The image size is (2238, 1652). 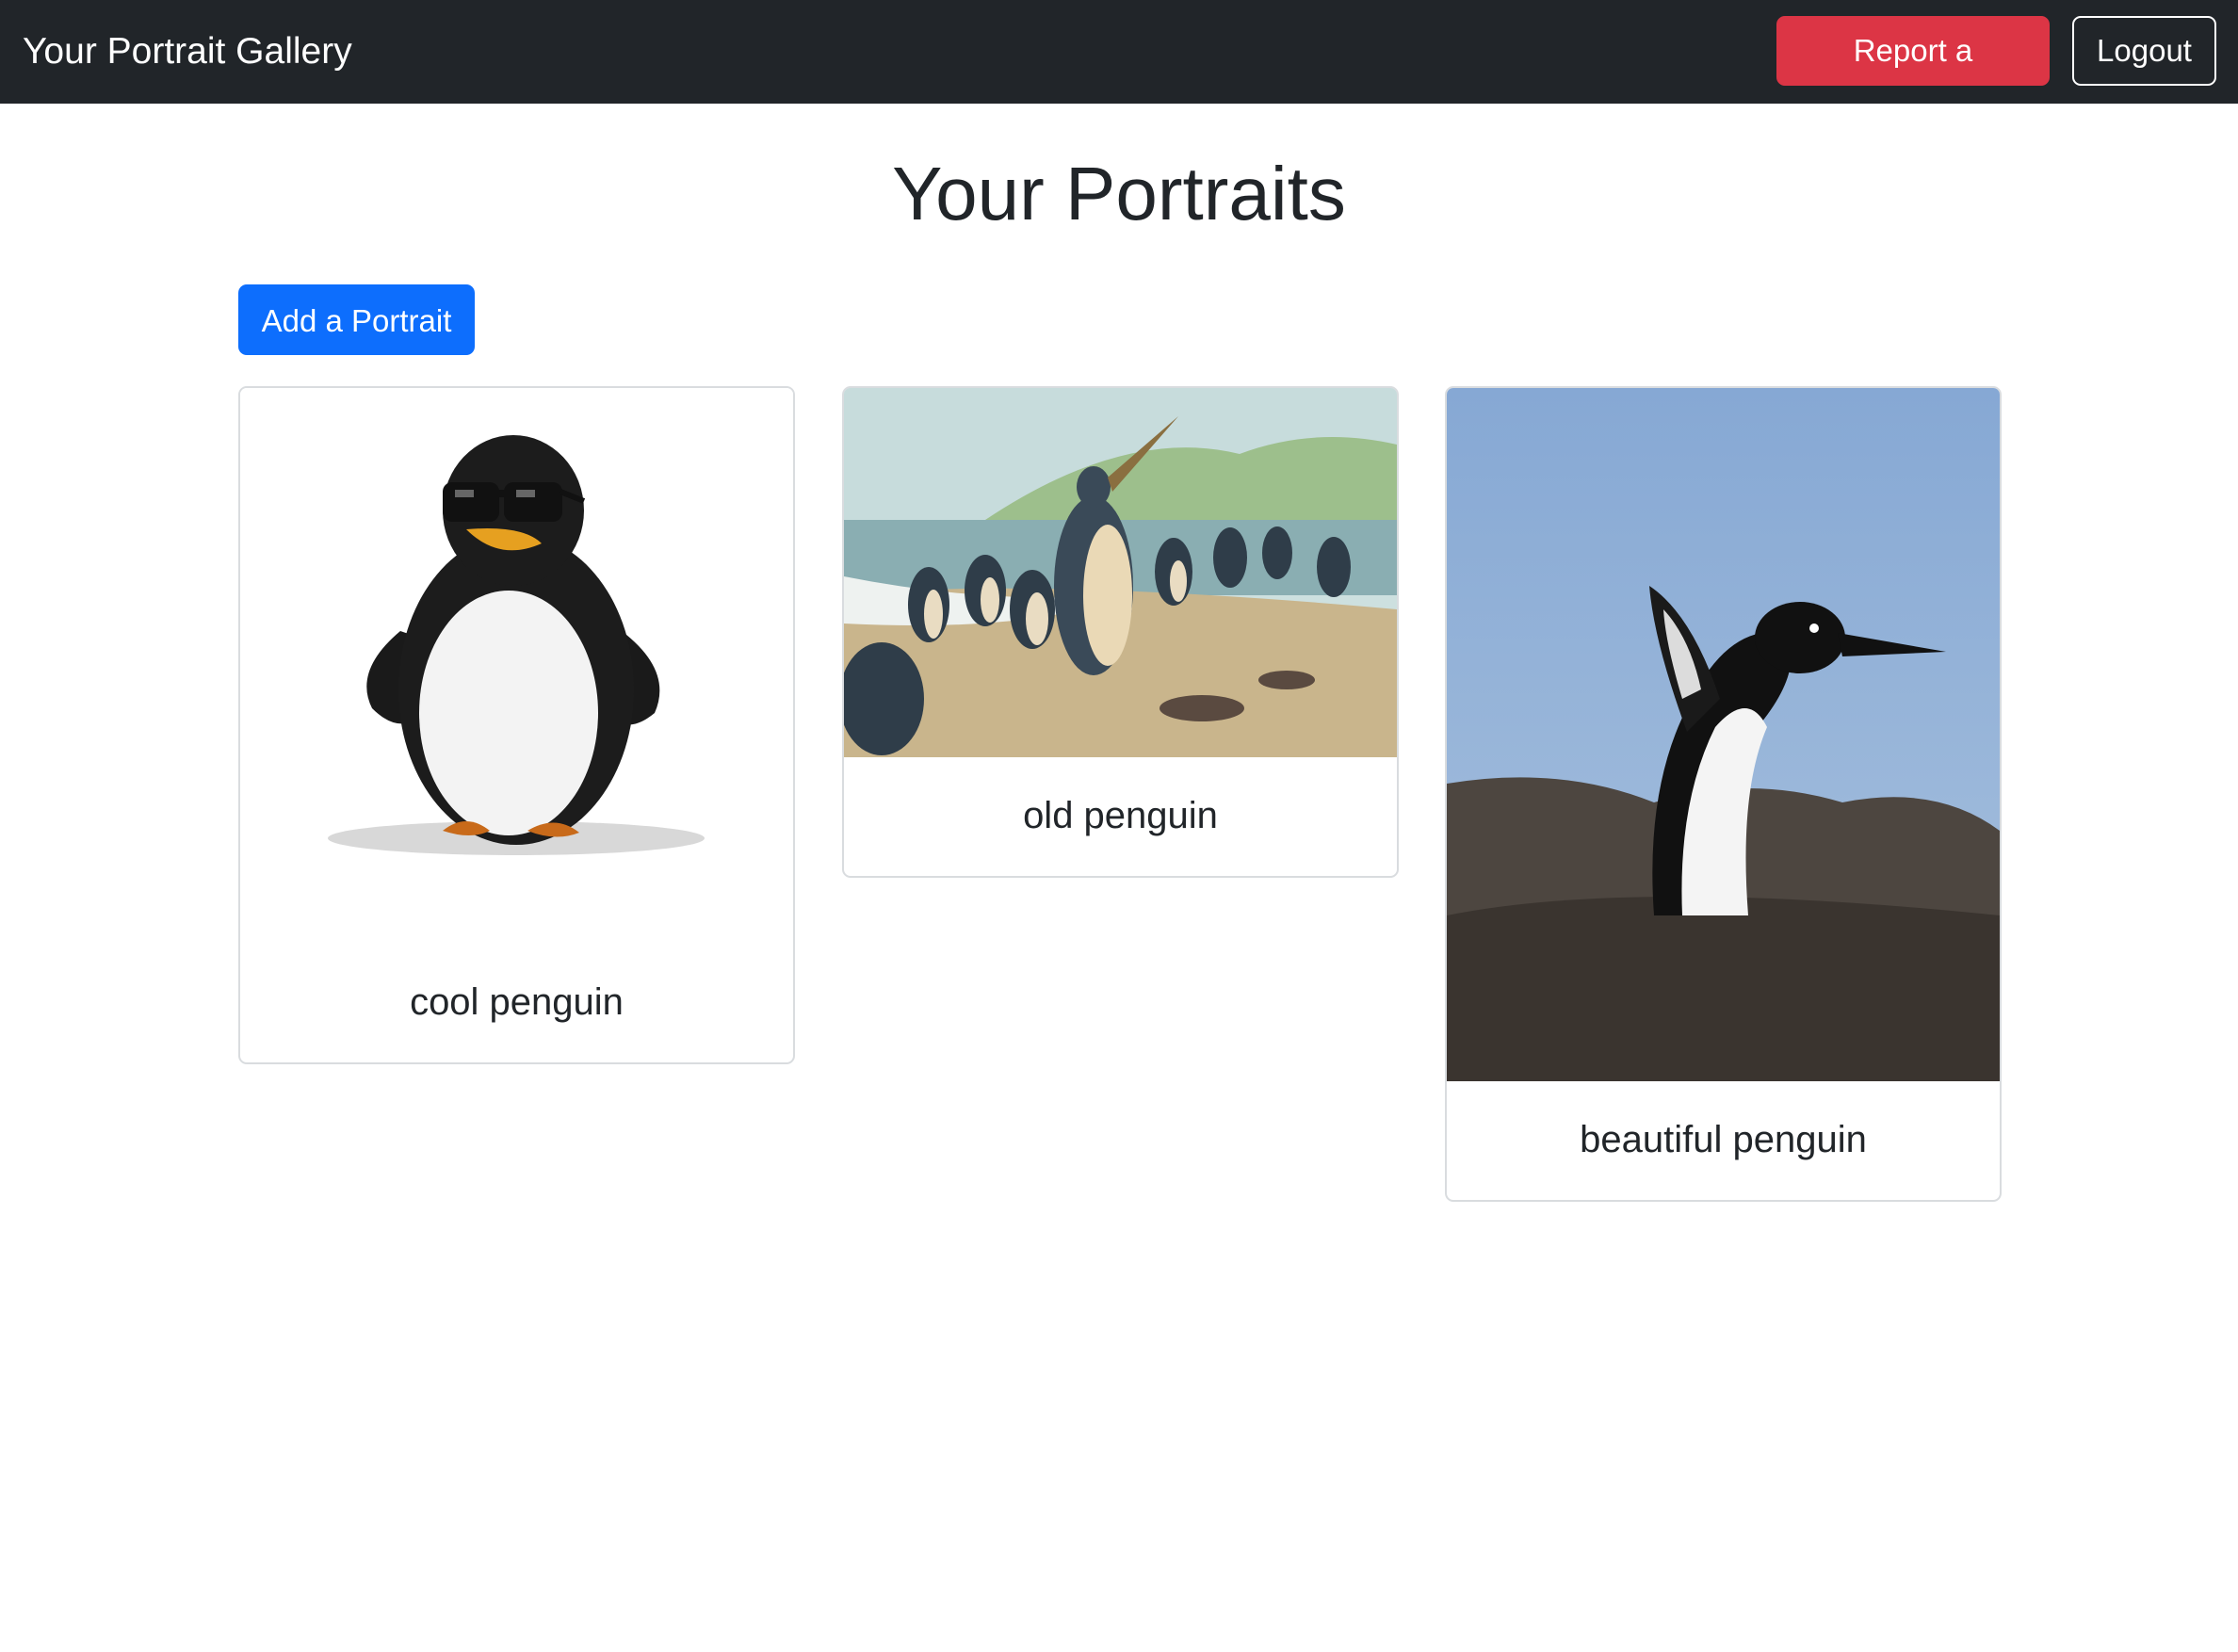 What do you see at coordinates (187, 52) in the screenshot?
I see `brand-title: Your Portrait Gallery` at bounding box center [187, 52].